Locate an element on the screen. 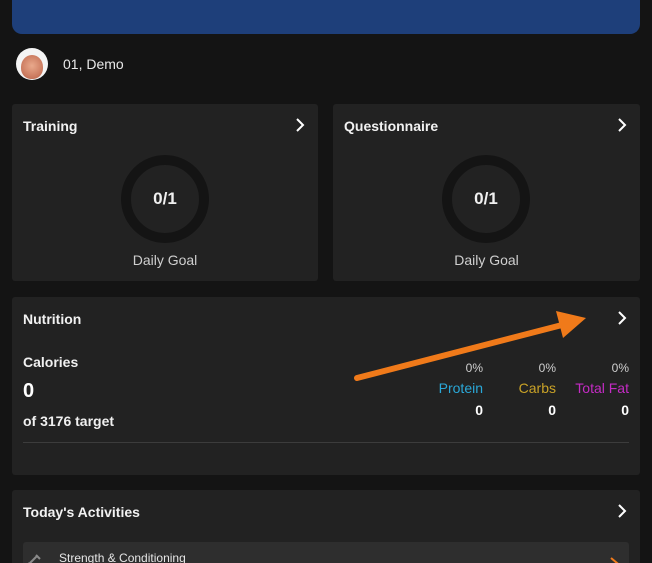 Image resolution: width=652 pixels, height=563 pixels. top-banner is located at coordinates (326, 17).